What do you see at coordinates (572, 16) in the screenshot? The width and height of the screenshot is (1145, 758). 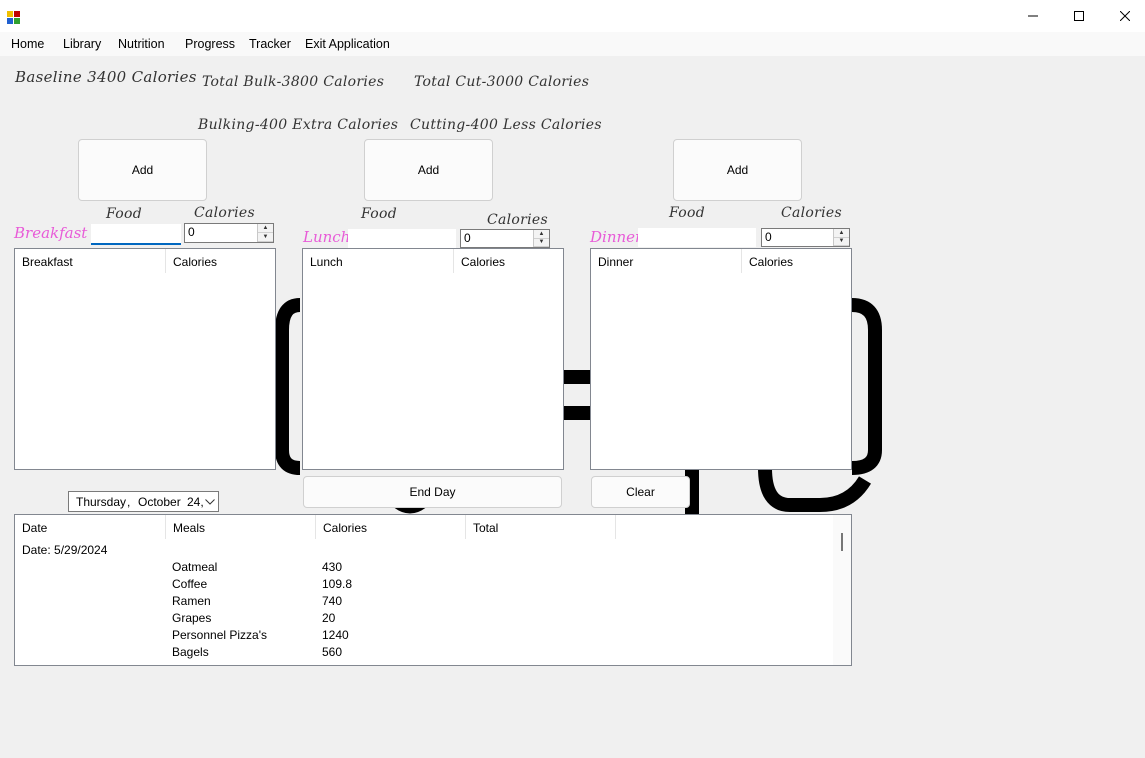 I see `title-bar` at bounding box center [572, 16].